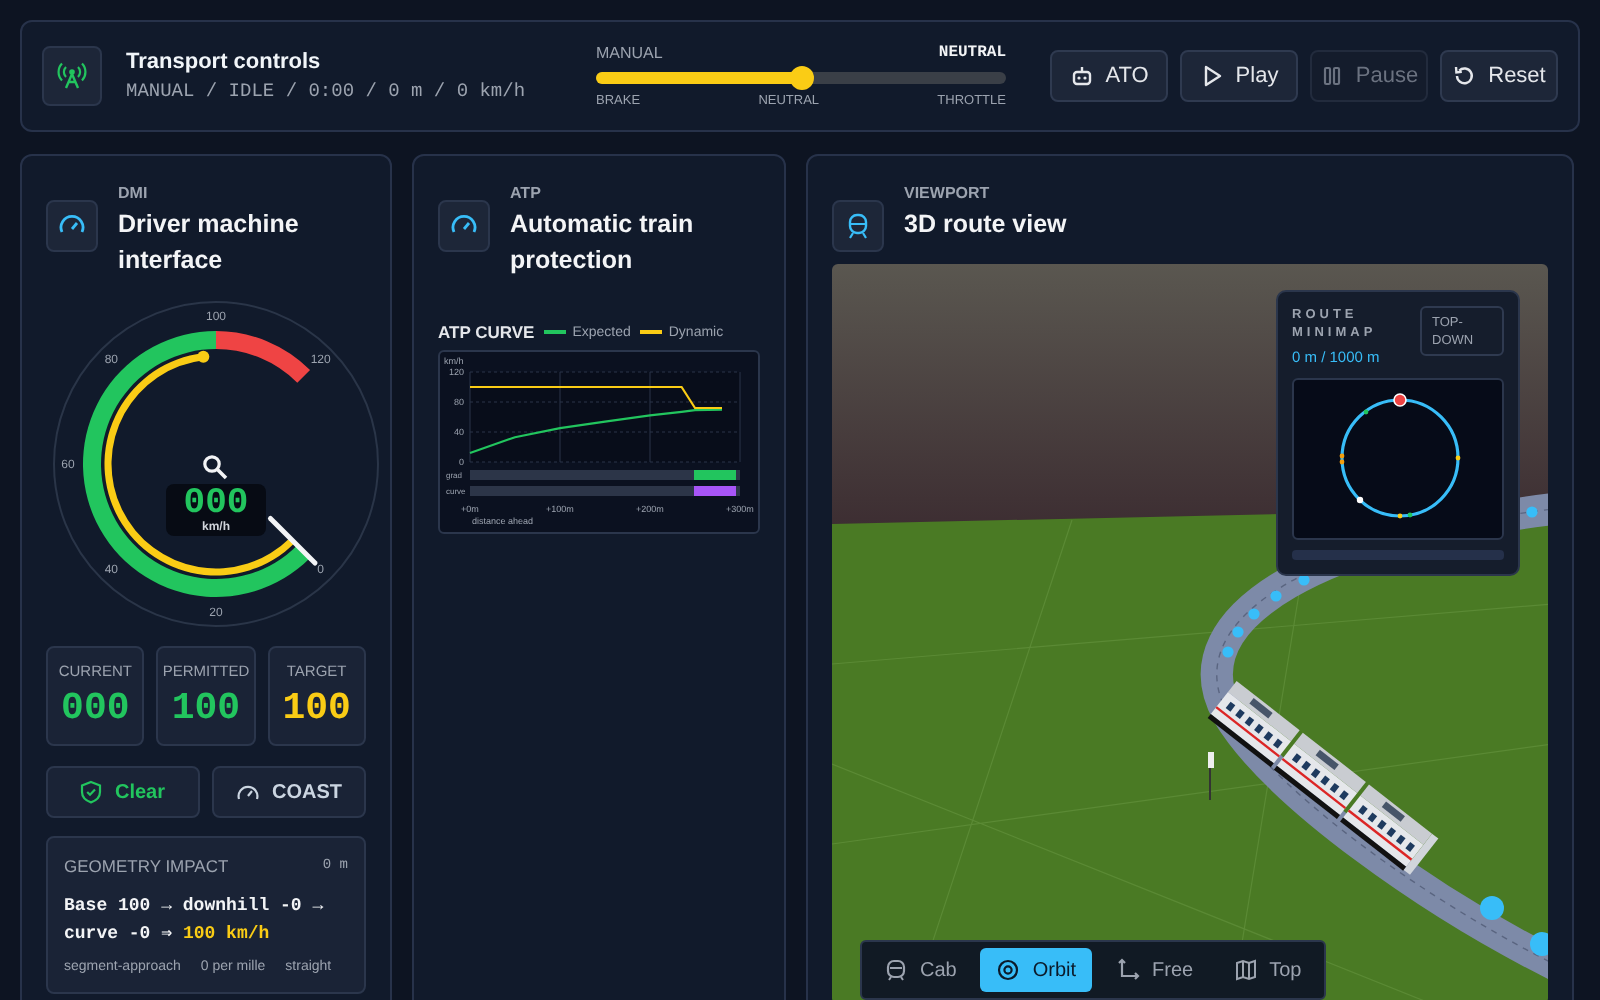 This screenshot has width=1600, height=1000. I want to click on status-indicator: Clear, so click(123, 792).